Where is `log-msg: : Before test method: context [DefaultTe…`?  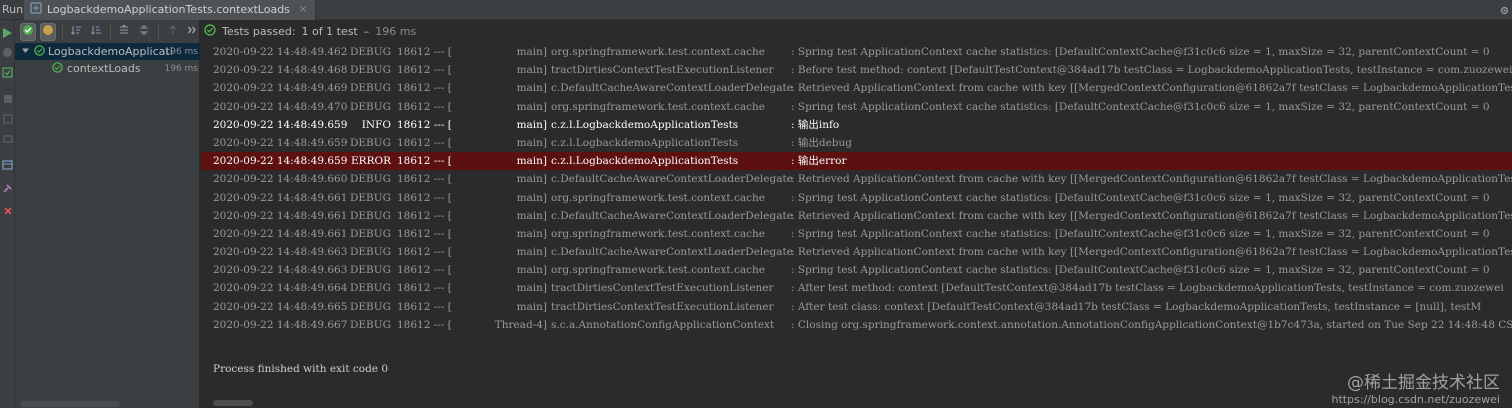 log-msg: : Before test method: context [DefaultTe… is located at coordinates (1151, 70).